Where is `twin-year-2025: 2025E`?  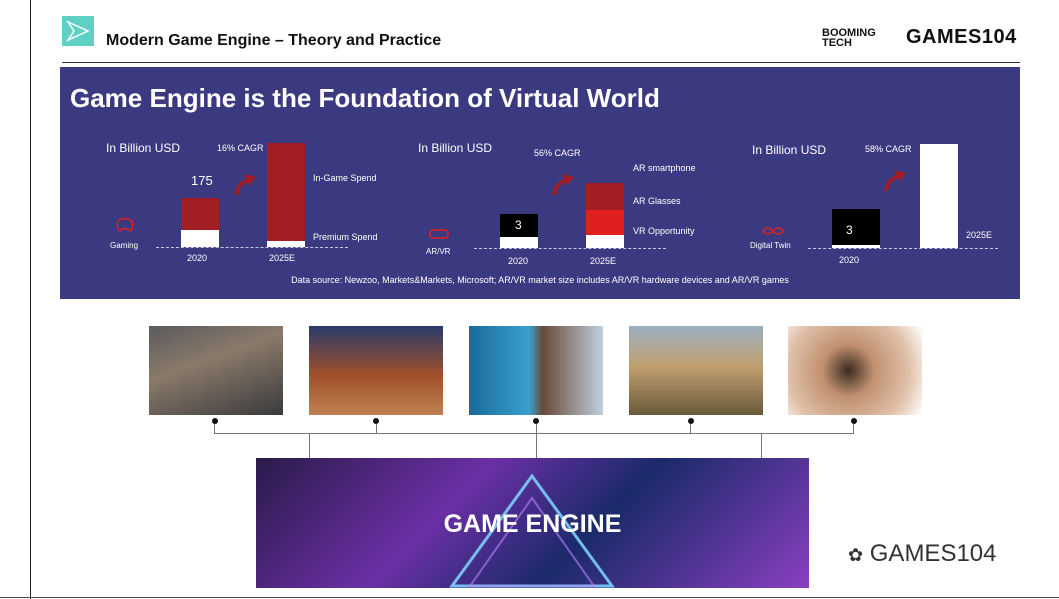
twin-year-2025: 2025E is located at coordinates (979, 235).